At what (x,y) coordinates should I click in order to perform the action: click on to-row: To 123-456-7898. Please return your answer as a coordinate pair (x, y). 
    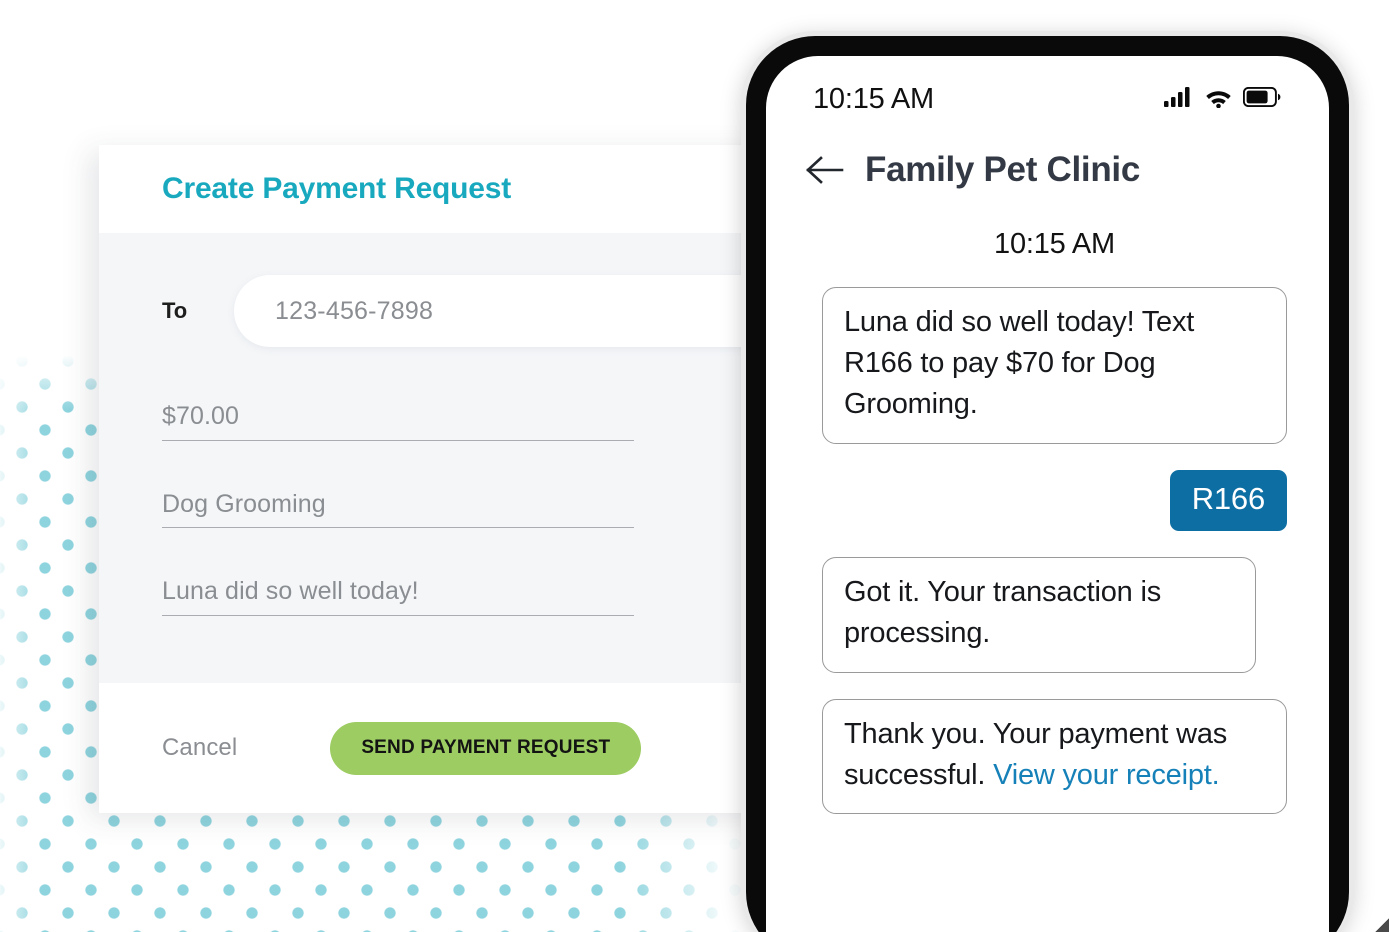
    Looking at the image, I should click on (468, 290).